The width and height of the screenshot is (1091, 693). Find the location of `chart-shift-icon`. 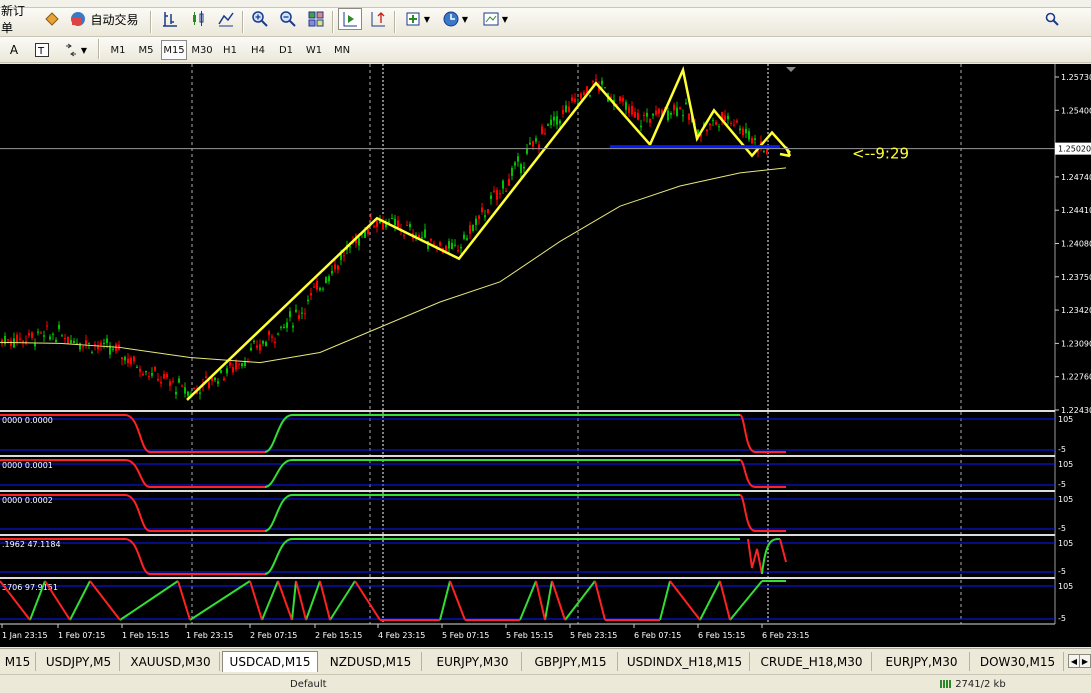

chart-shift-icon is located at coordinates (350, 19).